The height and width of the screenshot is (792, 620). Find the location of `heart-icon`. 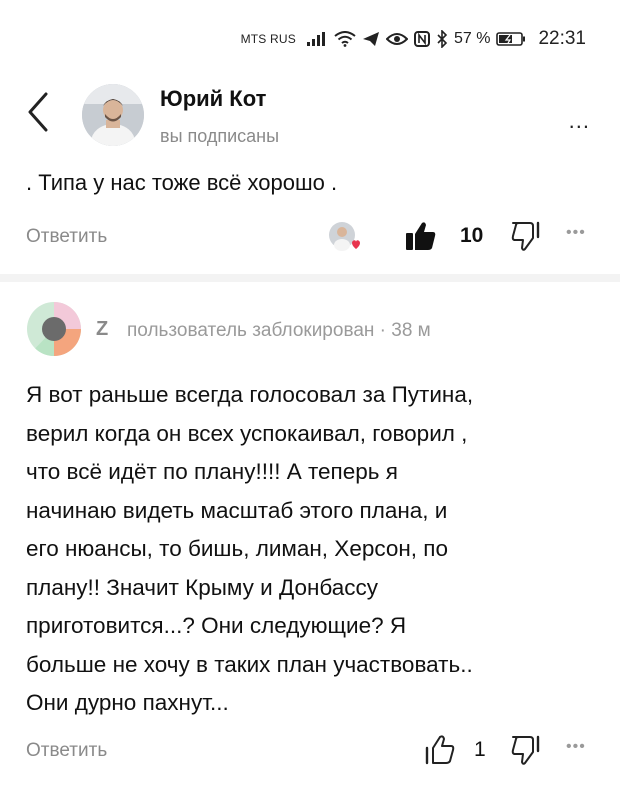

heart-icon is located at coordinates (356, 244).